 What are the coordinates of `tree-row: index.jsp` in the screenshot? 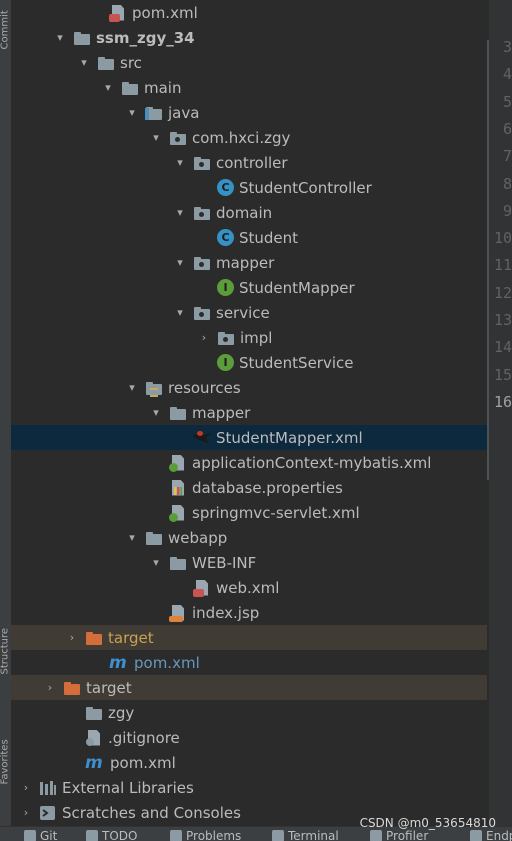 It's located at (249, 612).